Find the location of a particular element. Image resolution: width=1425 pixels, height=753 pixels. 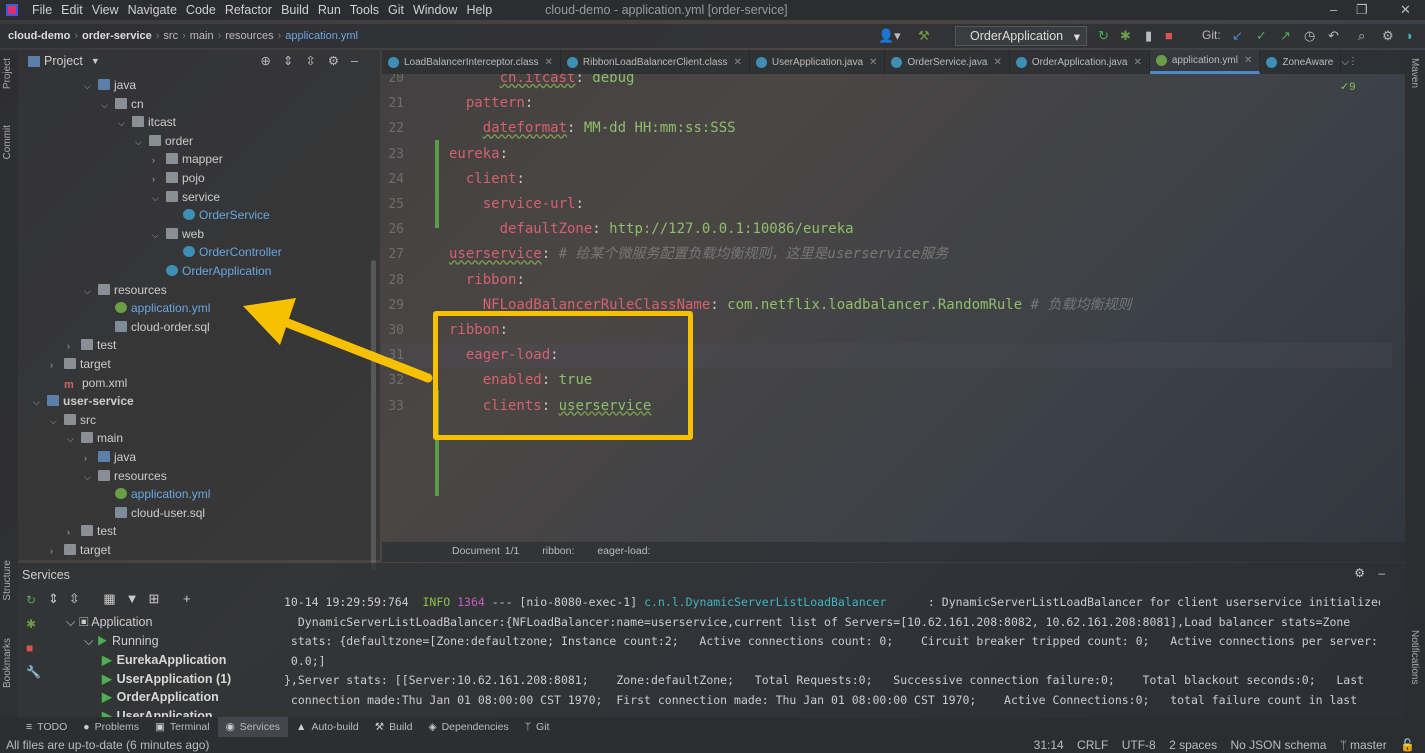

breadcrumb-item: application.yml is located at coordinates (321, 36).